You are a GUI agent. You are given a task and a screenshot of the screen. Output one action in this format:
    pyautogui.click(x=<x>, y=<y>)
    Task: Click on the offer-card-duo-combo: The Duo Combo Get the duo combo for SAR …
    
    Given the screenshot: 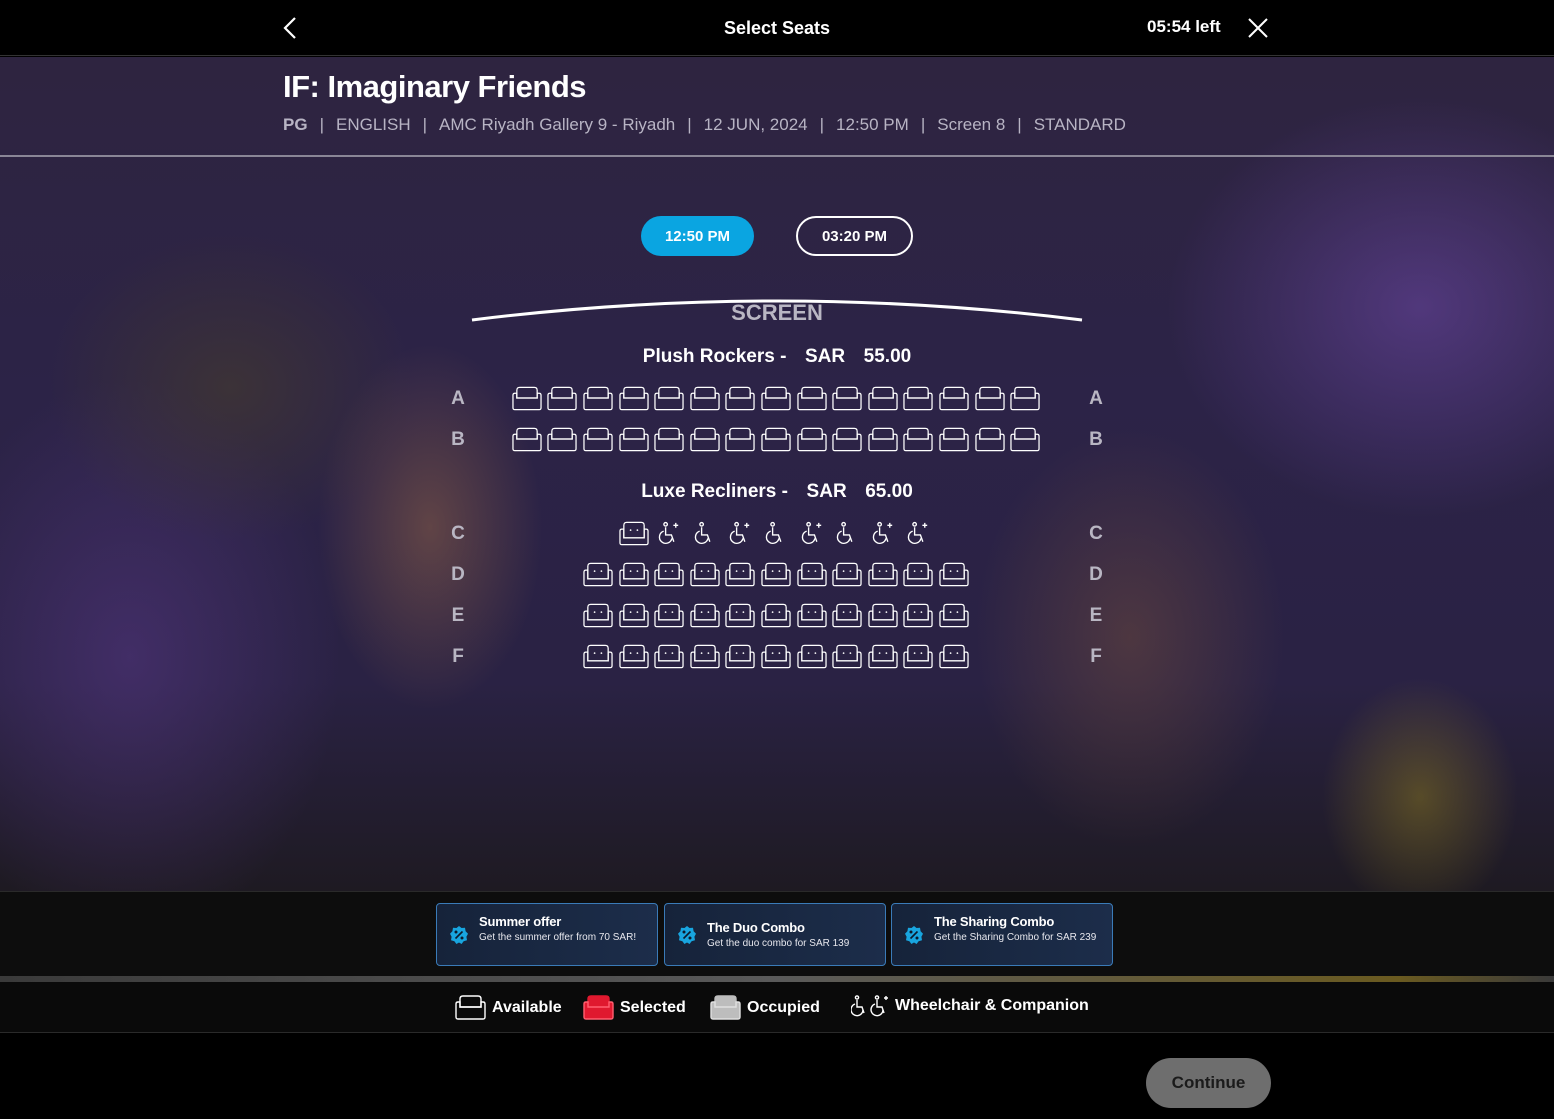 What is the action you would take?
    pyautogui.click(x=775, y=934)
    